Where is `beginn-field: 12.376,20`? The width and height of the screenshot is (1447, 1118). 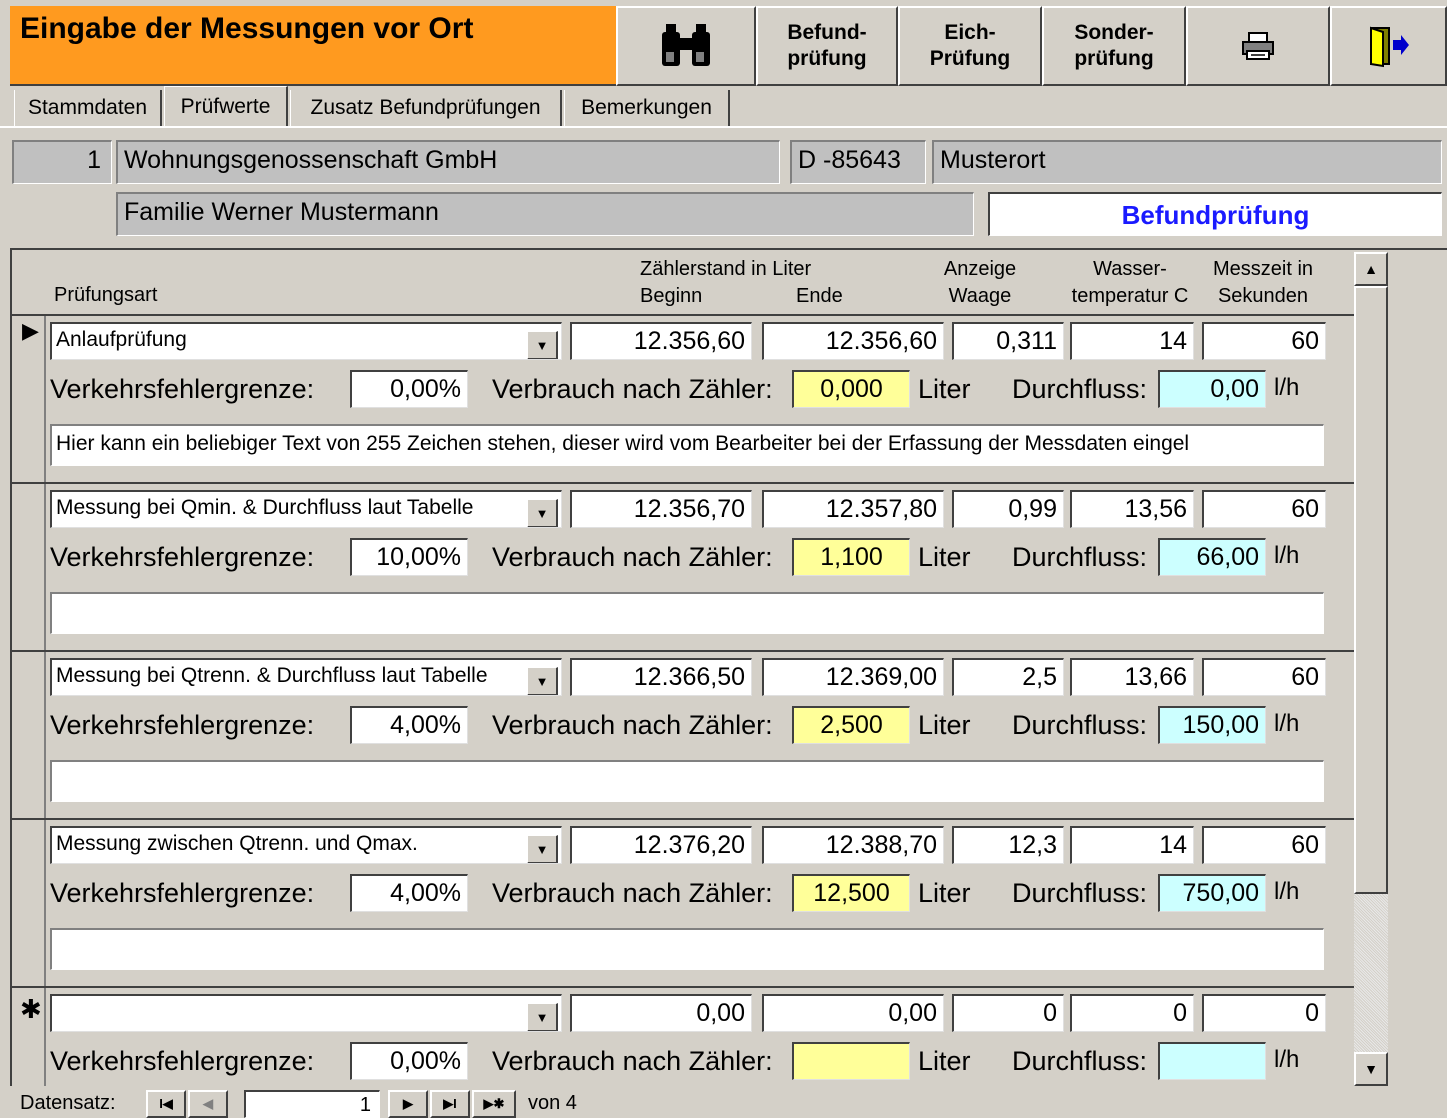 beginn-field: 12.376,20 is located at coordinates (661, 845).